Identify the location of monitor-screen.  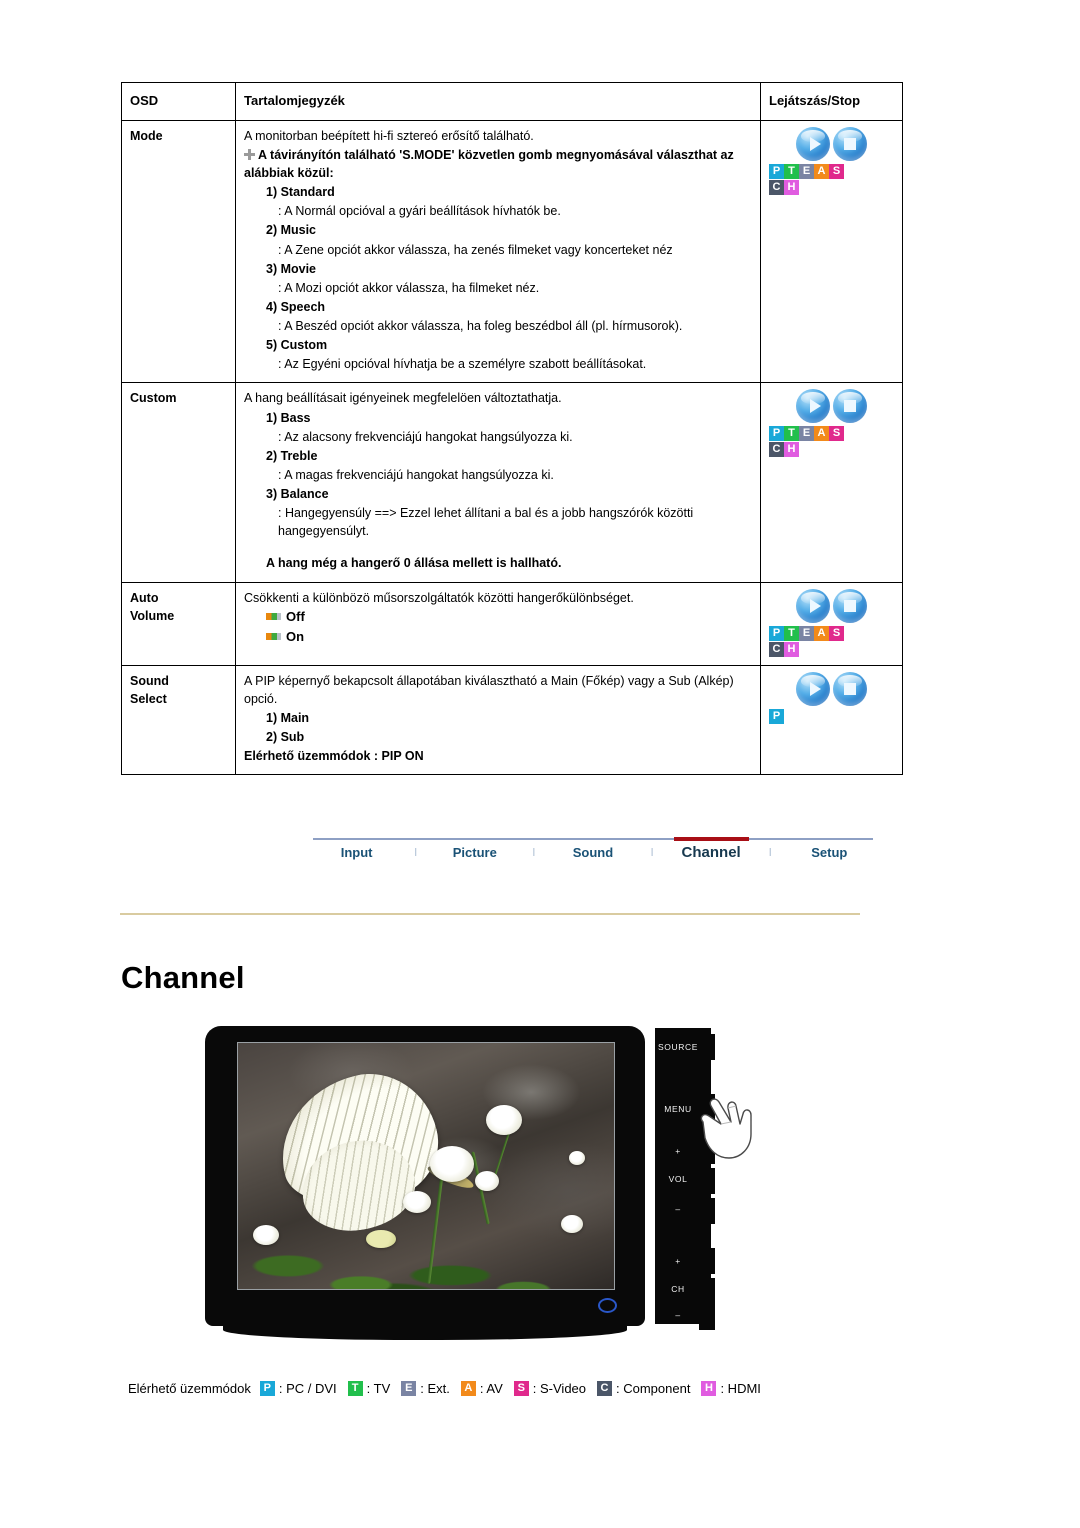
(426, 1166).